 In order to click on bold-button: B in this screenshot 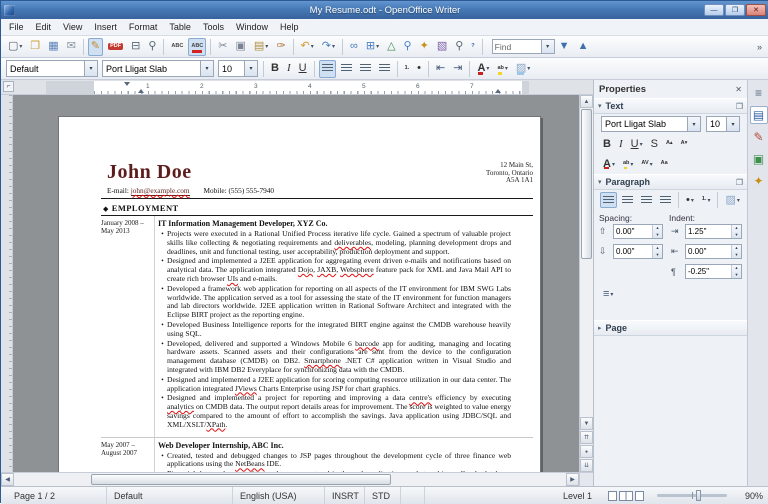, I will do `click(275, 69)`.